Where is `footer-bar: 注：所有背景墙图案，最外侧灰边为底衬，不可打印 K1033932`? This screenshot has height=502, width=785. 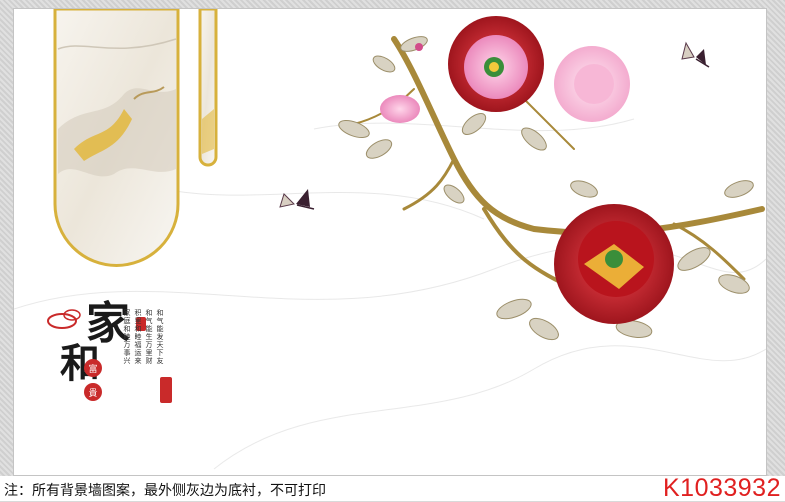 footer-bar: 注：所有背景墙图案，最外侧灰边为底衬，不可打印 K1033932 is located at coordinates (392, 488).